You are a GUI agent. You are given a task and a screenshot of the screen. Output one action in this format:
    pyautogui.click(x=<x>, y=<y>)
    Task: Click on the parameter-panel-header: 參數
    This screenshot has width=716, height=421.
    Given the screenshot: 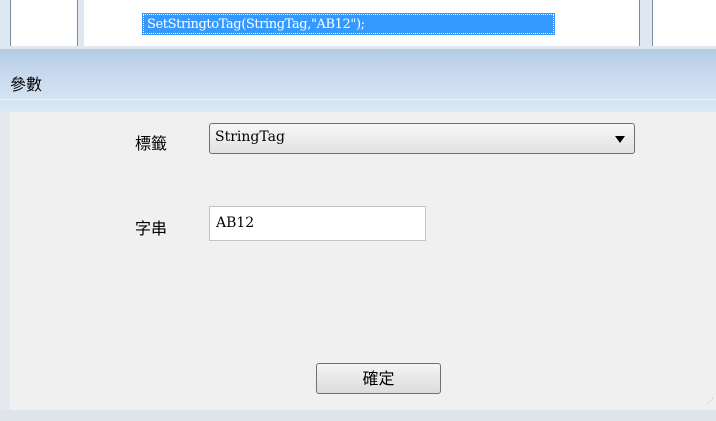 What is the action you would take?
    pyautogui.click(x=358, y=80)
    